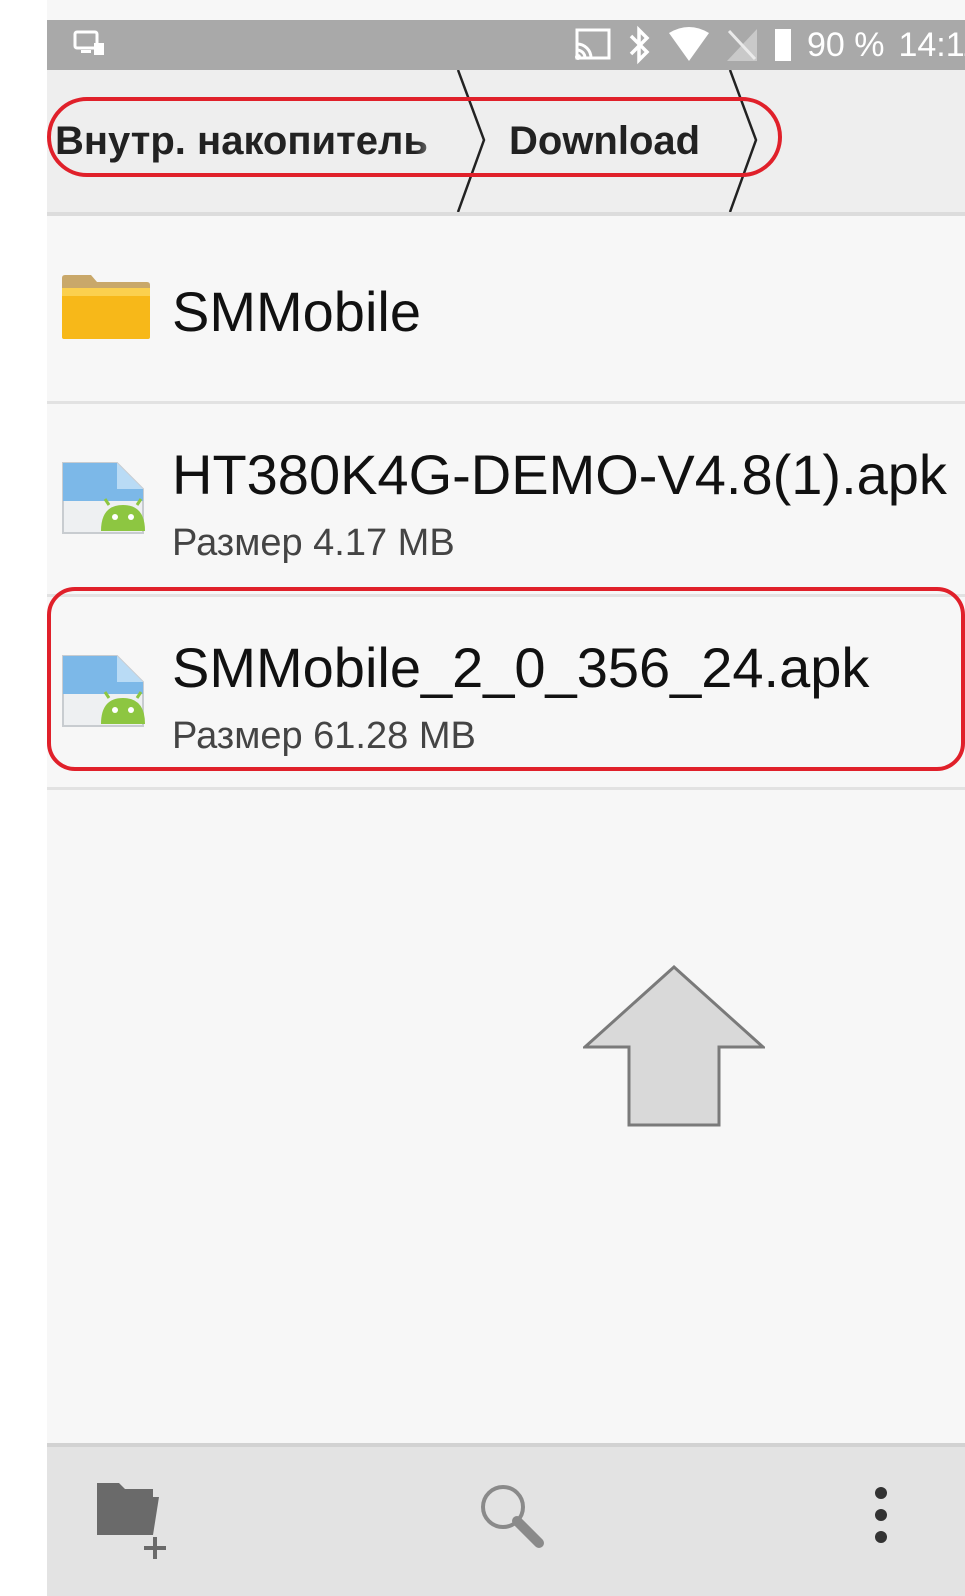 This screenshot has height=1596, width=965. I want to click on new-folder-icon, so click(137, 1520).